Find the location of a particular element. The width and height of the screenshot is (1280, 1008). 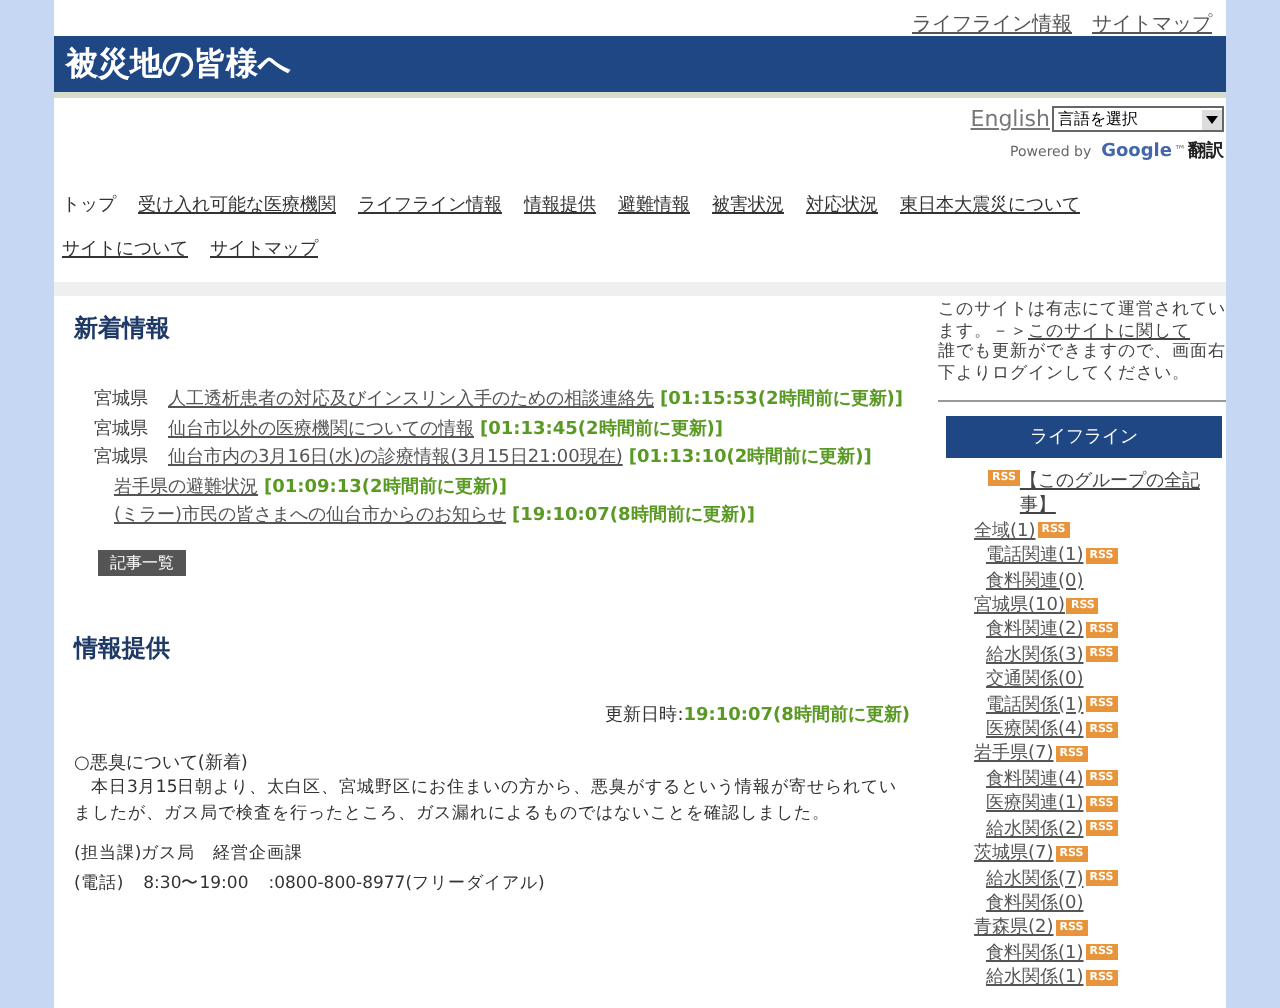

nav-link: サイトマップ is located at coordinates (264, 249).